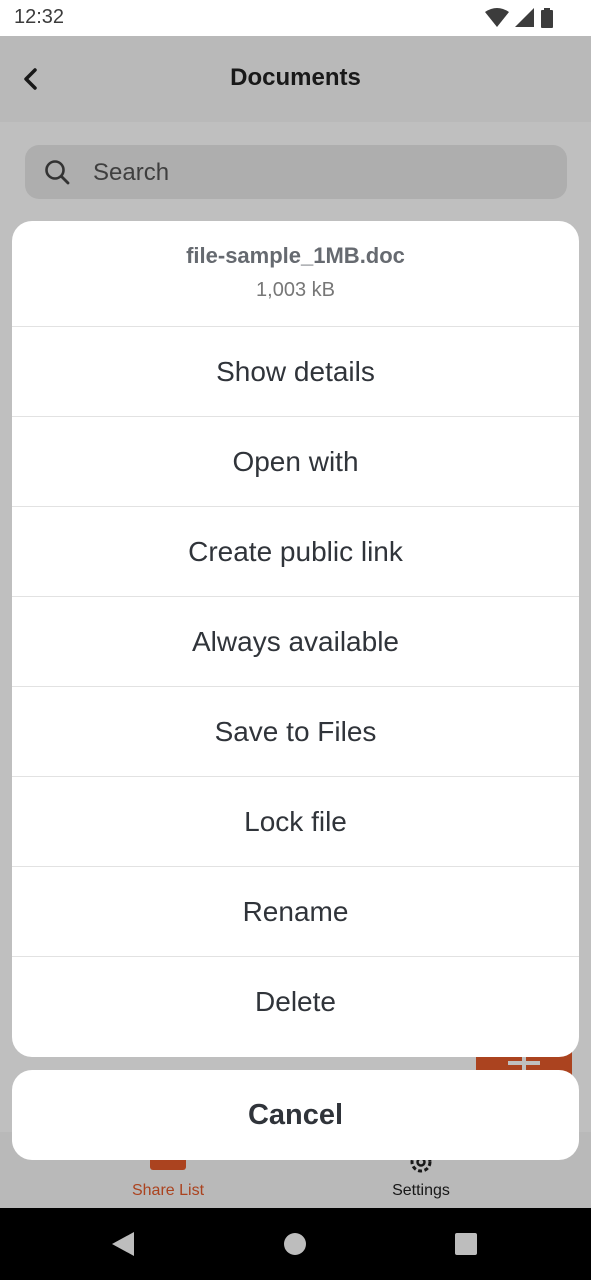  What do you see at coordinates (295, 290) in the screenshot?
I see `file-size: 1,003 kB` at bounding box center [295, 290].